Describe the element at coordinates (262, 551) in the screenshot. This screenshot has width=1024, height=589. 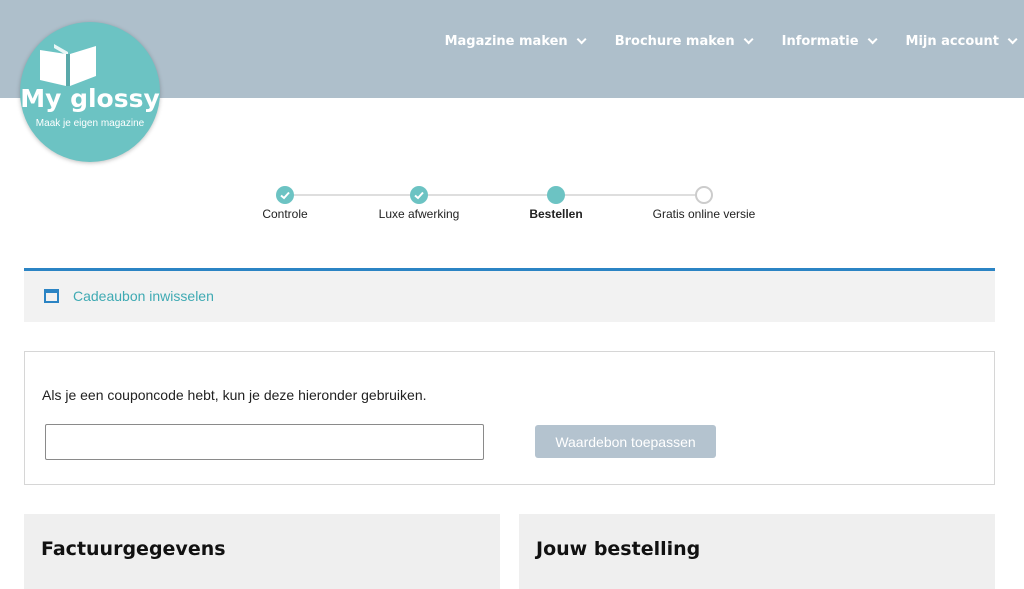
I see `billing-panel: Factuurgegevens` at that location.